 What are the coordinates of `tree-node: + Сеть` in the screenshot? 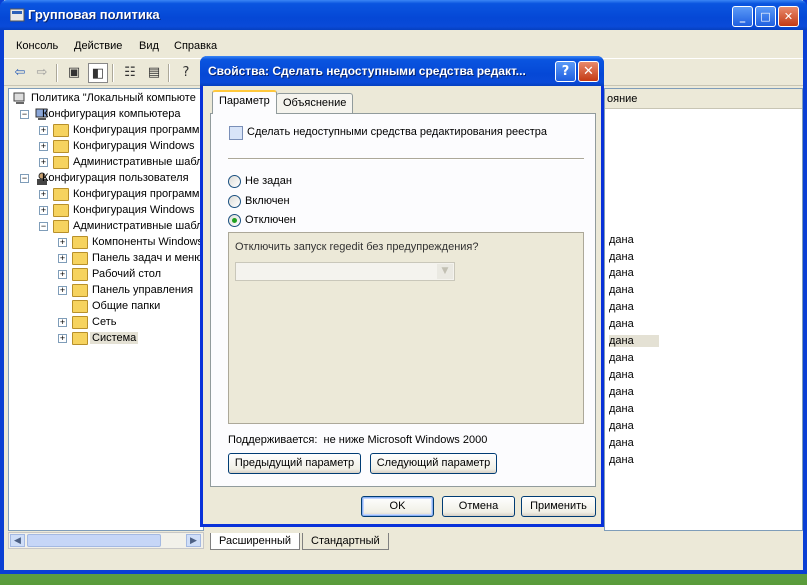 It's located at (130, 323).